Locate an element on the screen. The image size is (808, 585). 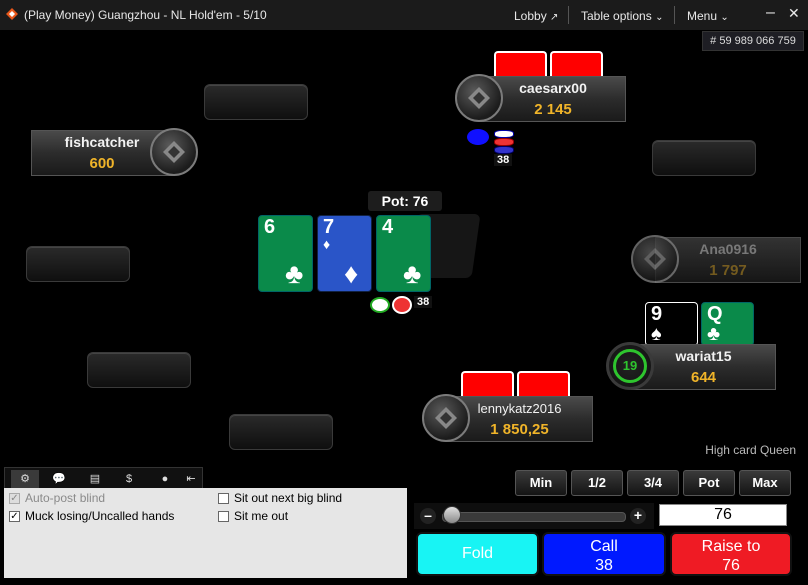
bet-max-button: Max is located at coordinates (765, 483).